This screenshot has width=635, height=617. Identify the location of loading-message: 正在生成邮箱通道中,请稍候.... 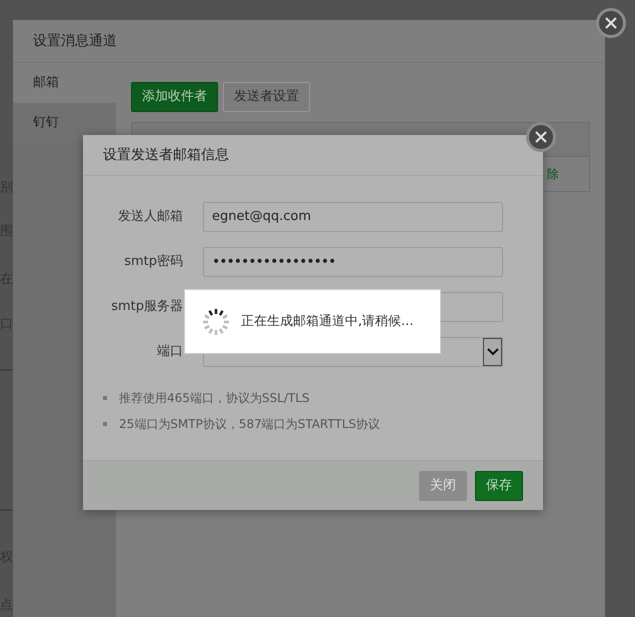
(327, 321).